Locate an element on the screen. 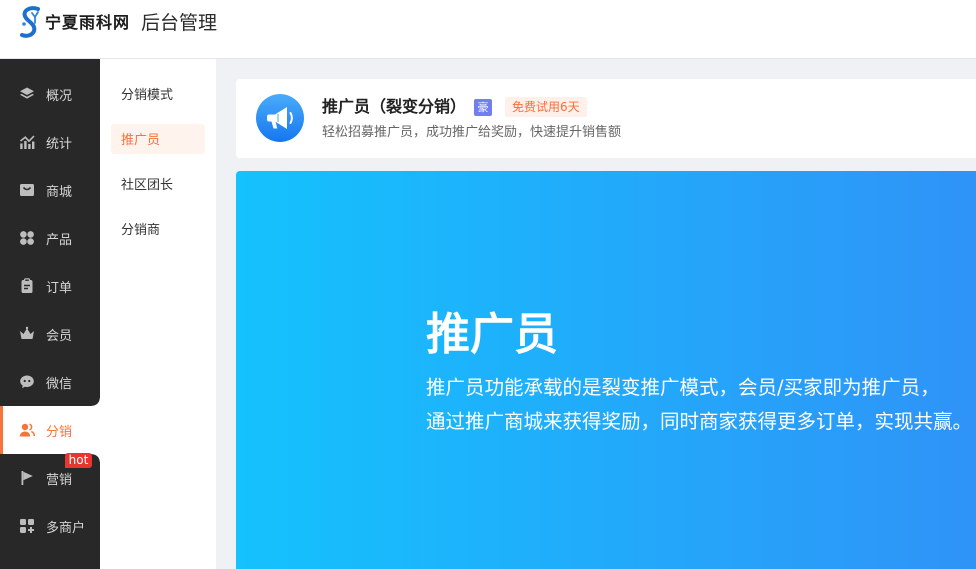  chart-icon is located at coordinates (27, 142).